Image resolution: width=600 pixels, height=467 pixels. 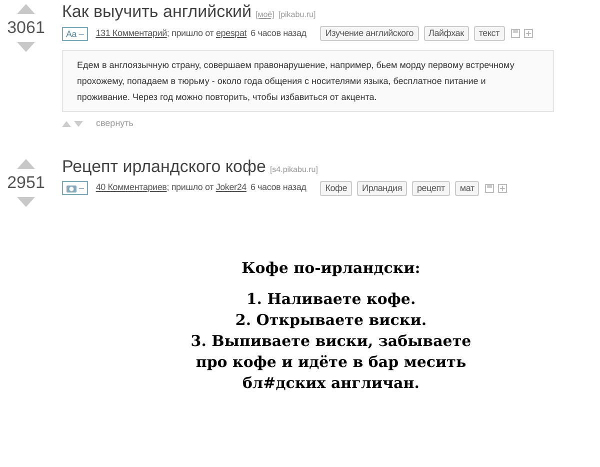 I want to click on image-text: Кофе по-ирландски:, so click(x=331, y=268).